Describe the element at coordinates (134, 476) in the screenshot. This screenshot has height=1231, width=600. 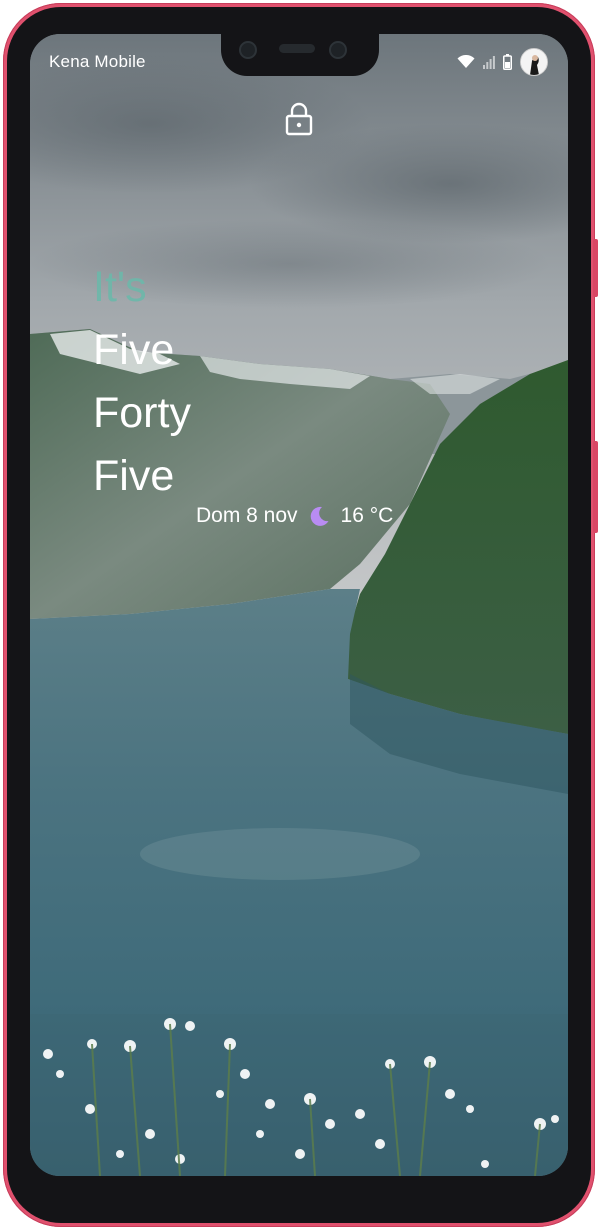
I see `clock-word-units: Five` at that location.